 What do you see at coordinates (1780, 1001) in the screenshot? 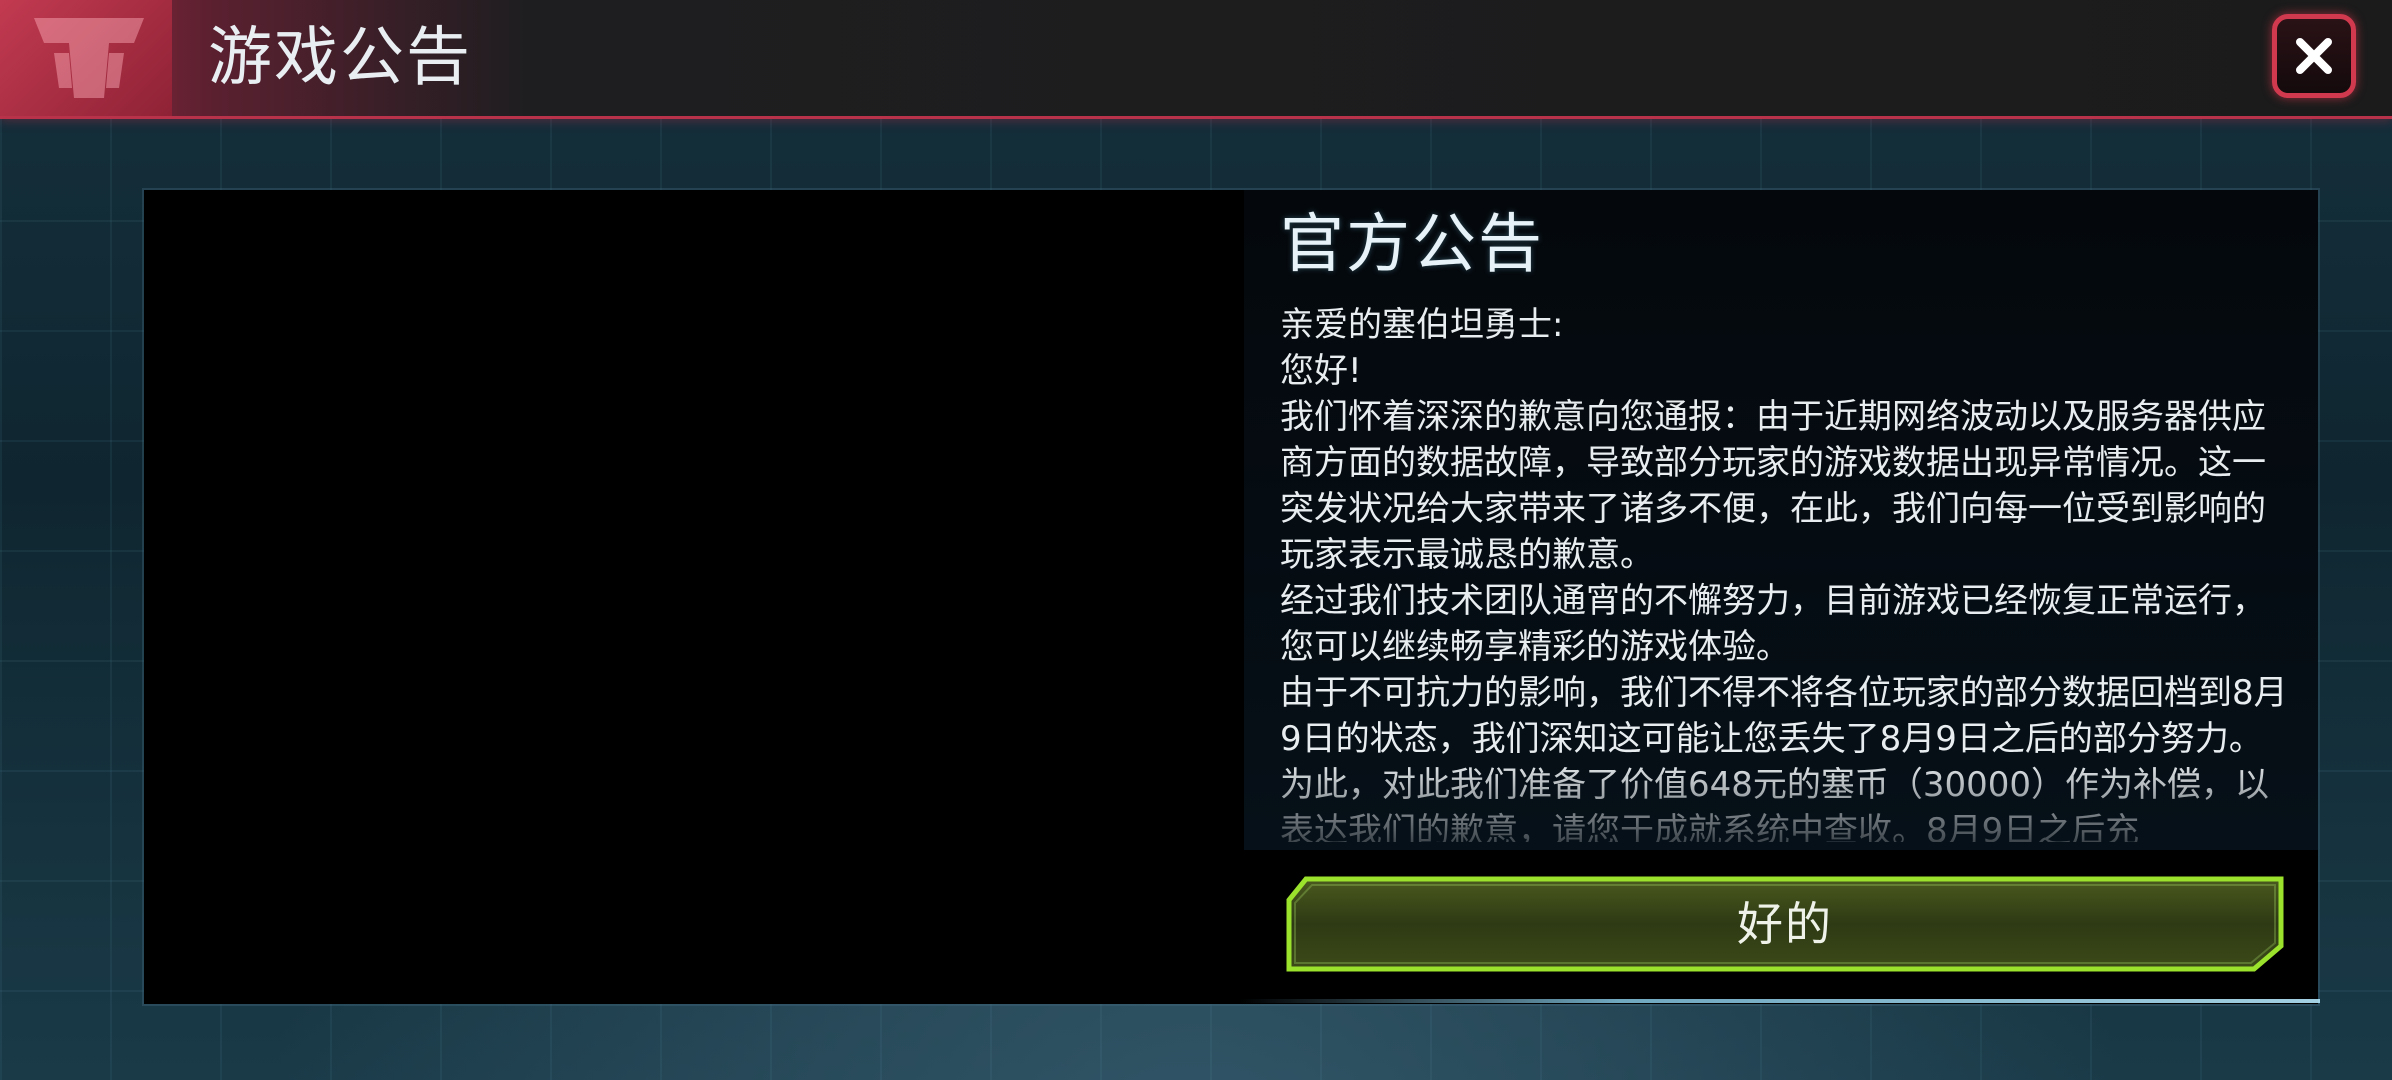
I see `panel-accent-line` at bounding box center [1780, 1001].